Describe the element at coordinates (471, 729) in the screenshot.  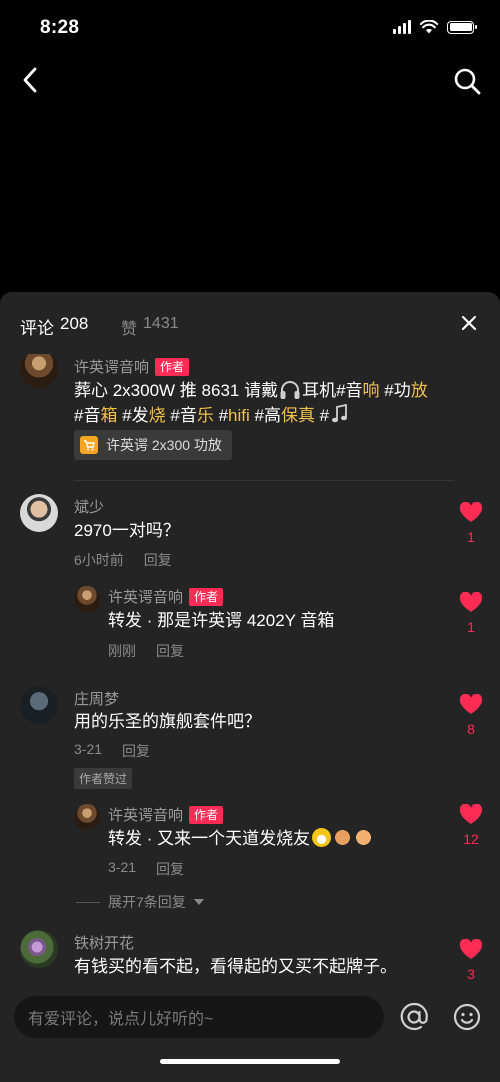
I see `like-count: 8` at that location.